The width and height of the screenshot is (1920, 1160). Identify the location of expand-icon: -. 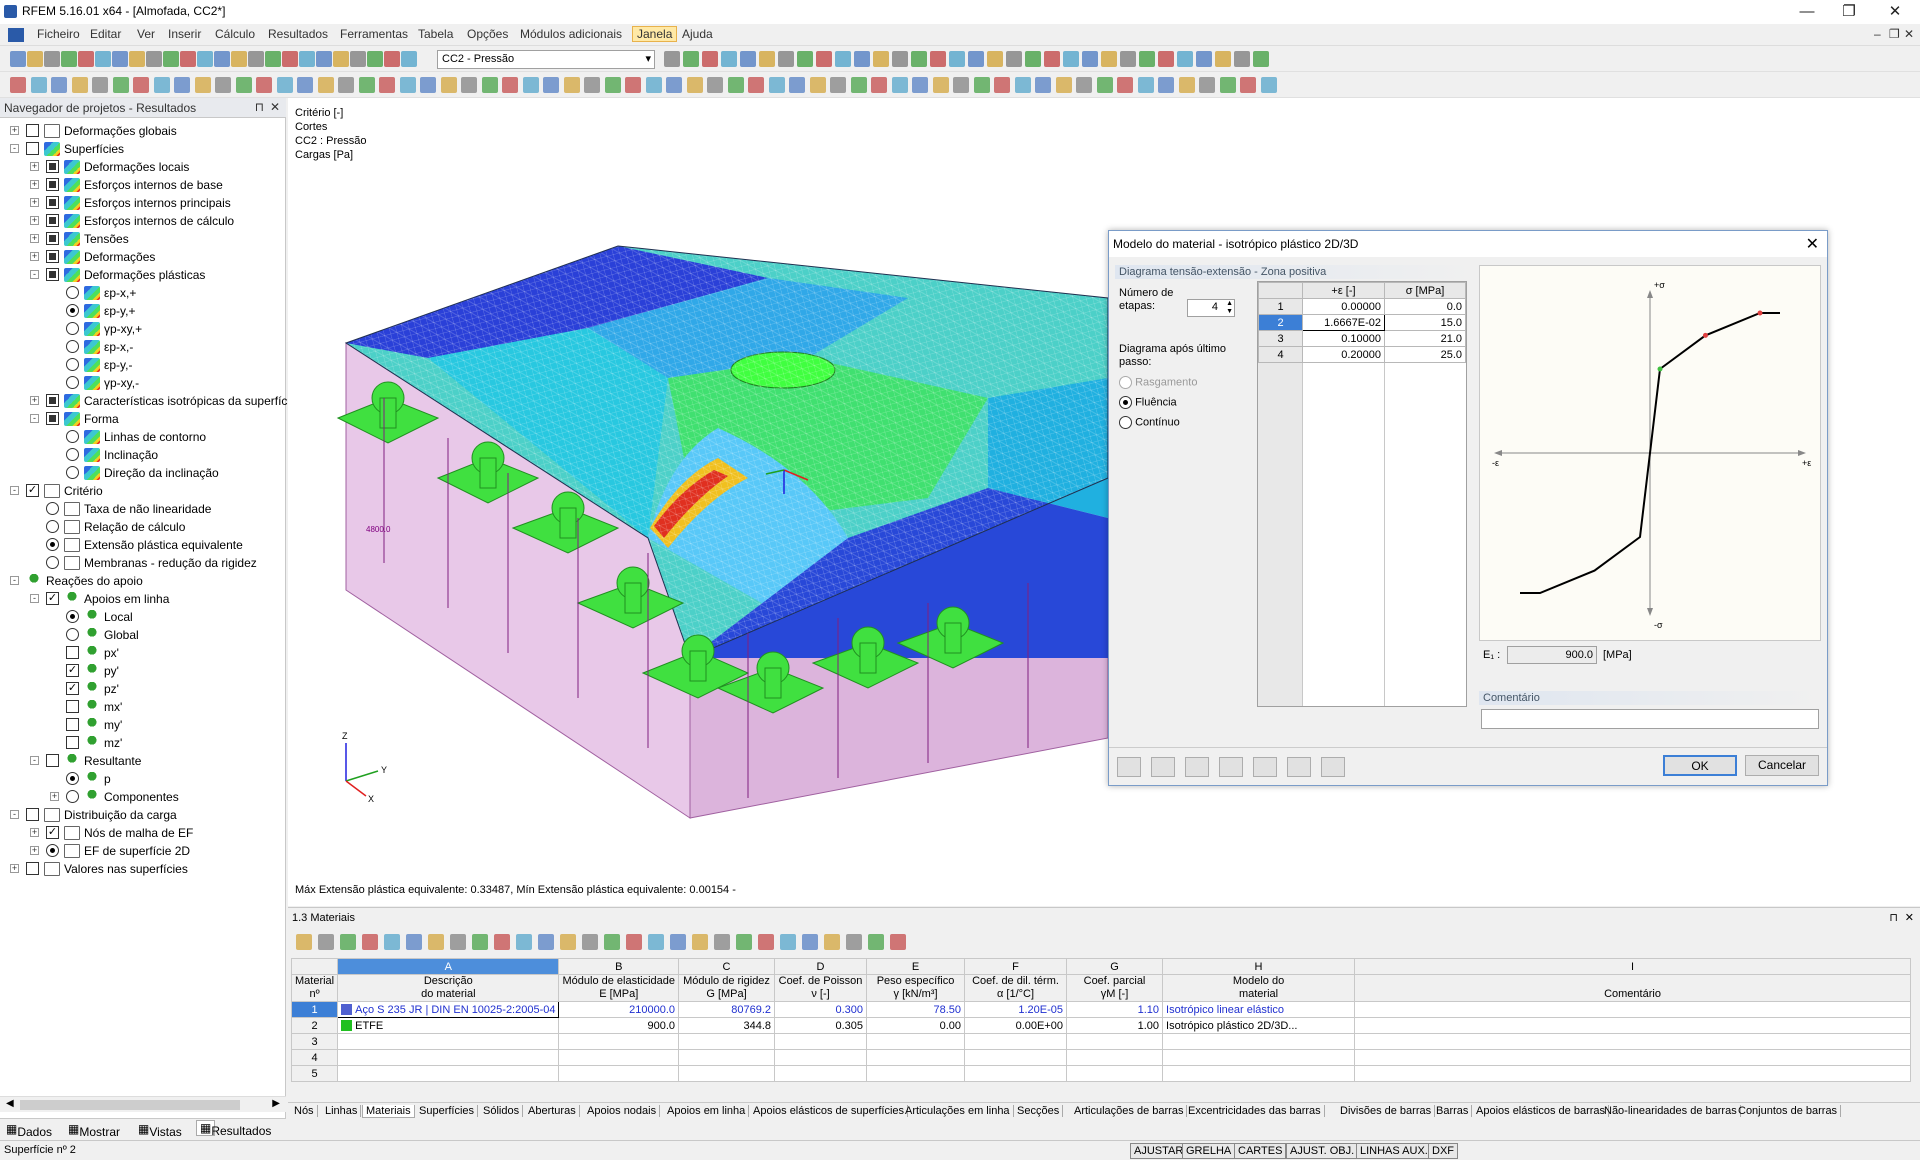
(14, 148).